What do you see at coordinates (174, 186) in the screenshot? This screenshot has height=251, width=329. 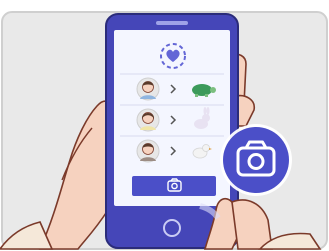 I see `camera-button` at bounding box center [174, 186].